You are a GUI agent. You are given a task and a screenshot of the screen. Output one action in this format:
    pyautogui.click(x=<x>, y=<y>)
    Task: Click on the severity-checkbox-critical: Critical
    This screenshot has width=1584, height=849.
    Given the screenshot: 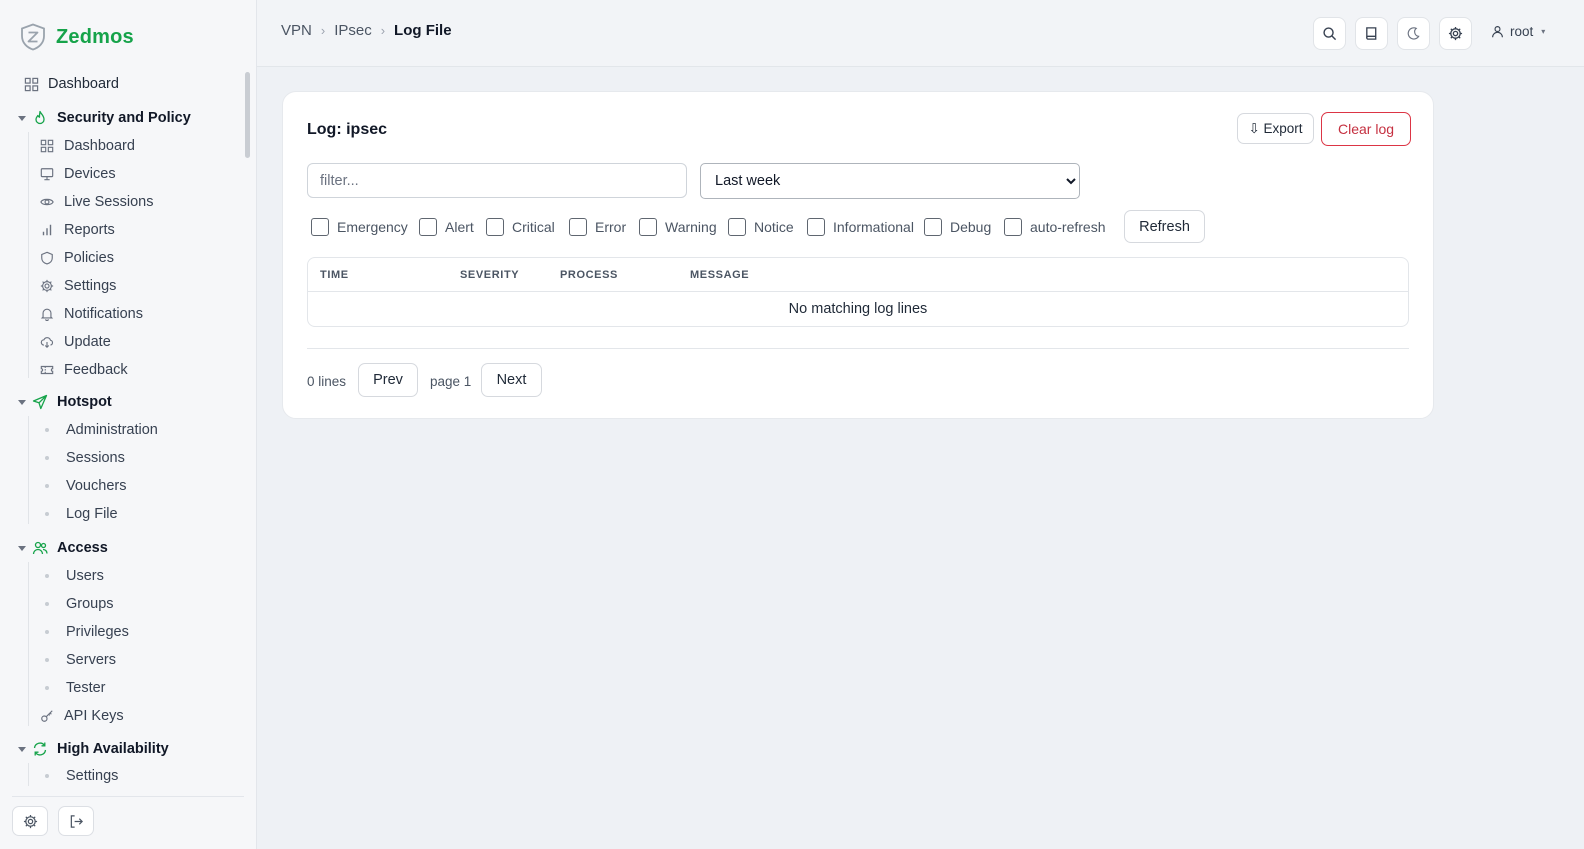 What is the action you would take?
    pyautogui.click(x=520, y=227)
    